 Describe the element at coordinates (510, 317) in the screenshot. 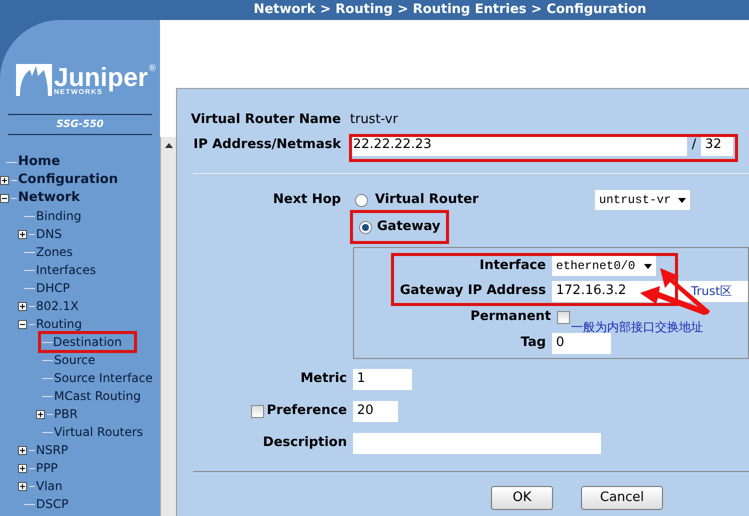

I see `field-label: Permanent` at that location.